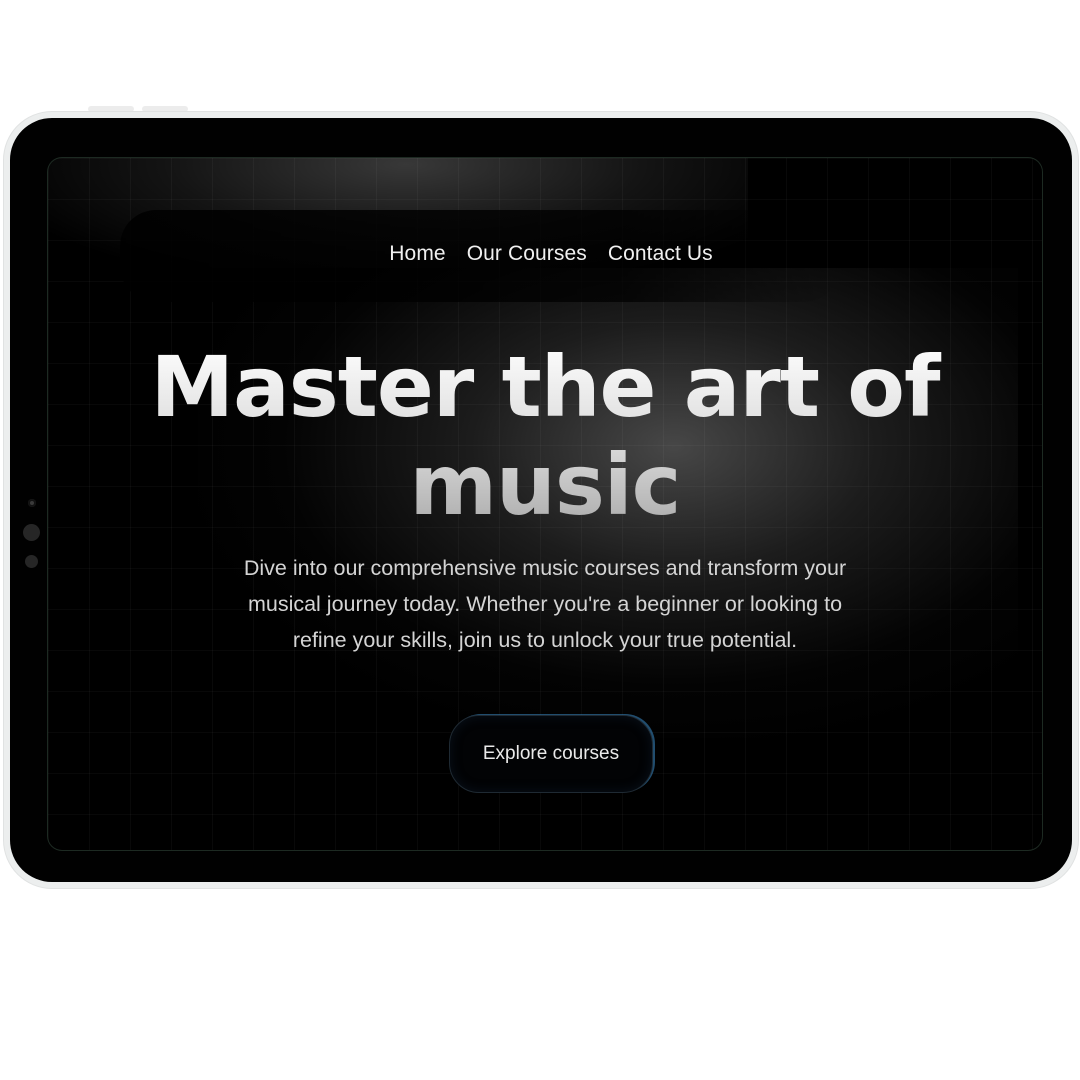 The width and height of the screenshot is (1080, 1080). Describe the element at coordinates (417, 254) in the screenshot. I see `nav-link-home: Home` at that location.